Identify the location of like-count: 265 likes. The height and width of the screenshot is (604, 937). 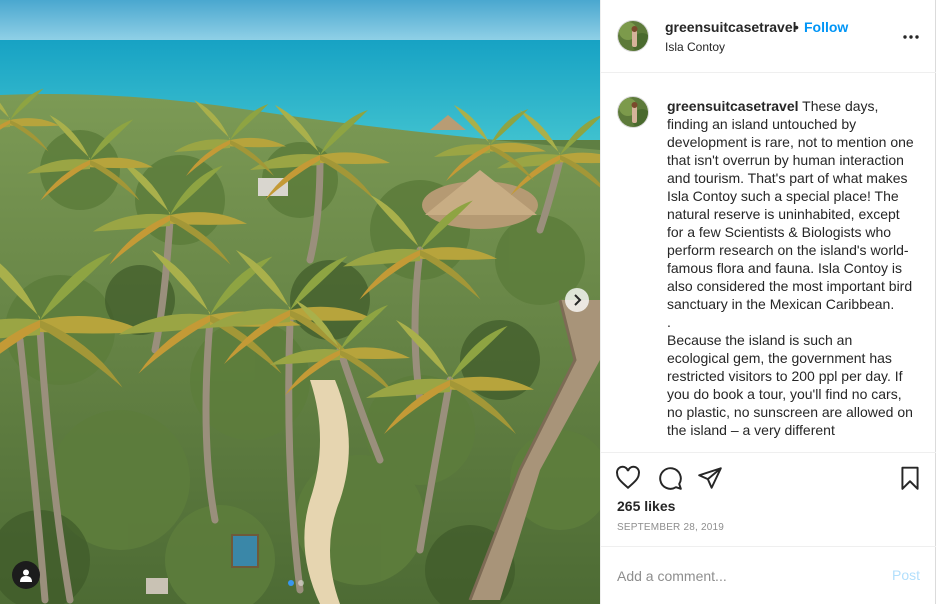
(646, 506).